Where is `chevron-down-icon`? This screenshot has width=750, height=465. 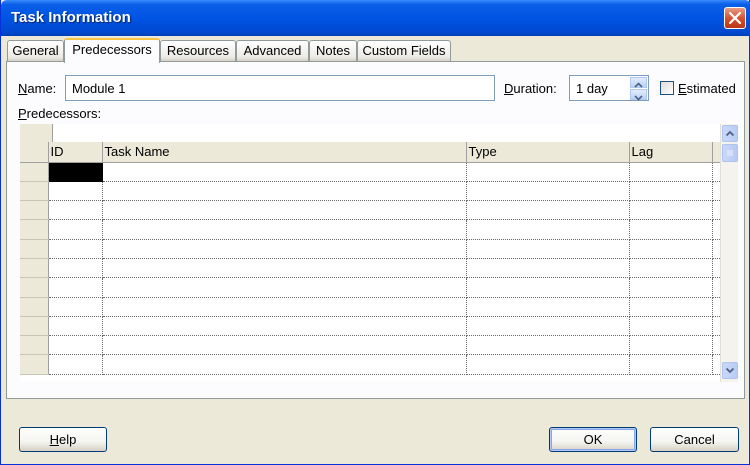
chevron-down-icon is located at coordinates (638, 98).